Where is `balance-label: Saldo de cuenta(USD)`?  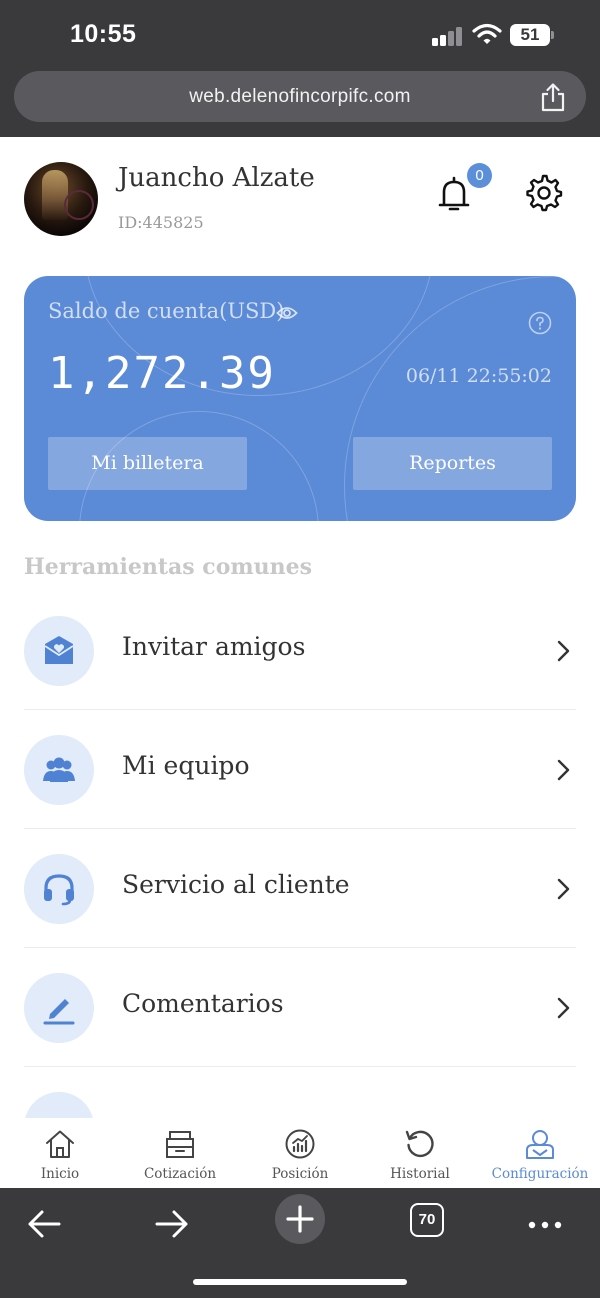 balance-label: Saldo de cuenta(USD) is located at coordinates (166, 311).